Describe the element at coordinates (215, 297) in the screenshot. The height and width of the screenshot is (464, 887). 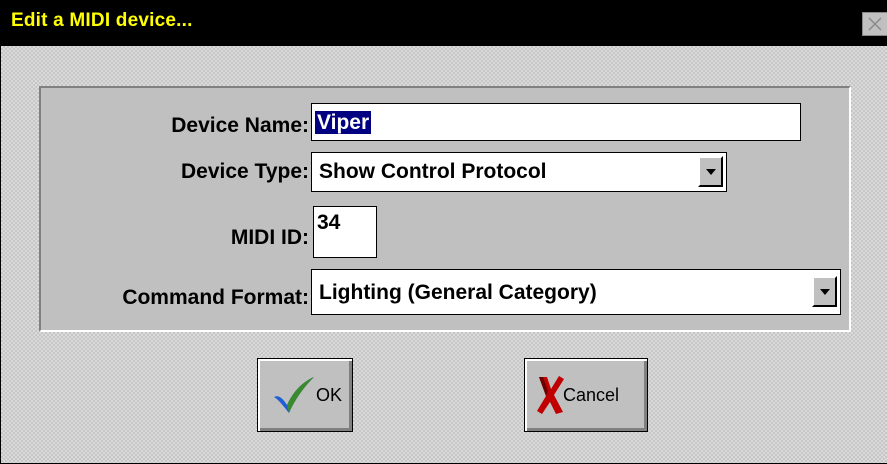
I see `command-format-label: Command Format:` at that location.